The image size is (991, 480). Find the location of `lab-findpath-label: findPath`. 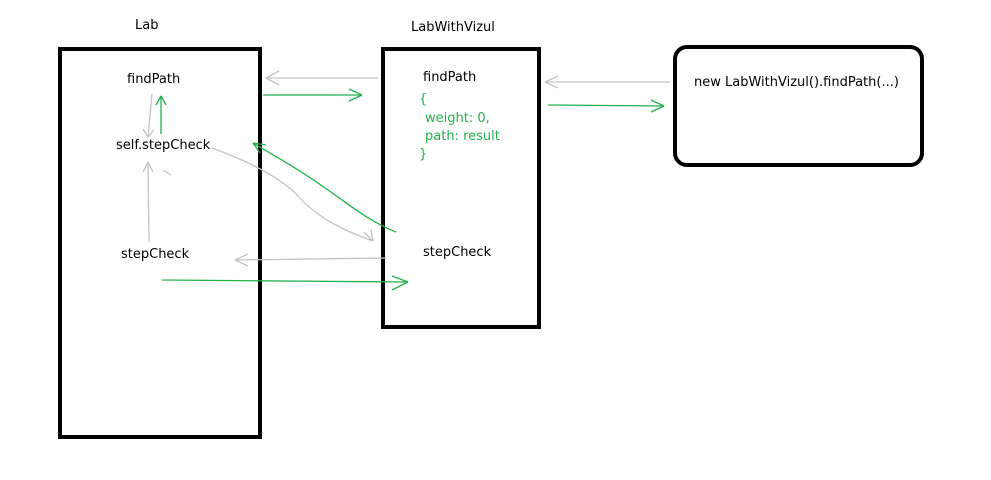

lab-findpath-label: findPath is located at coordinates (154, 79).